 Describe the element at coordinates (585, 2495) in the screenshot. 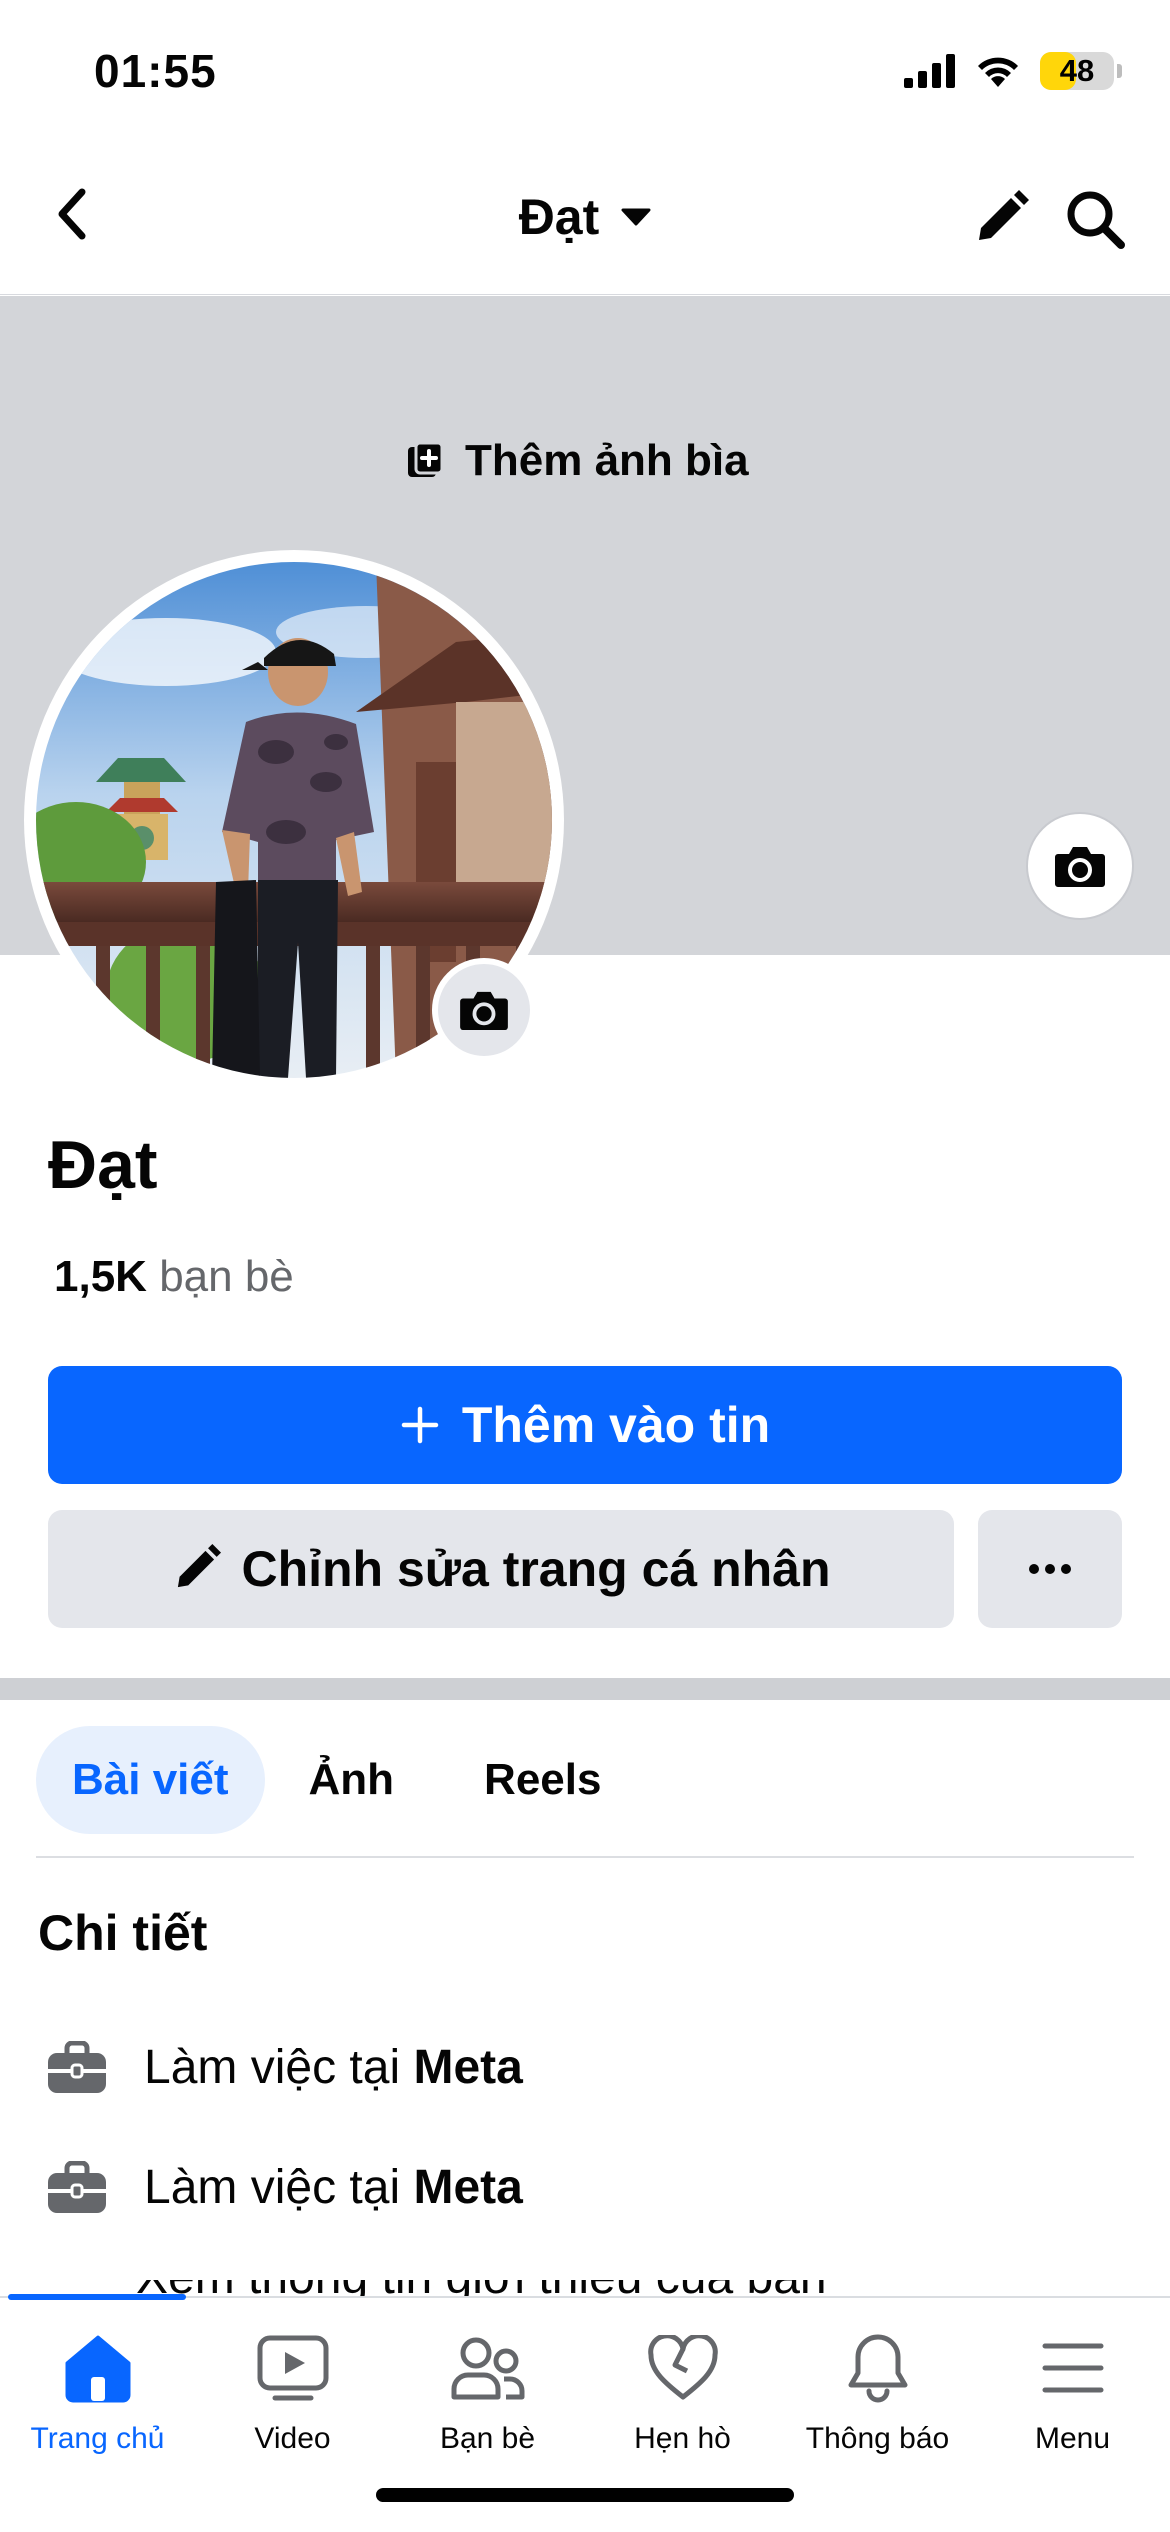

I see `home-indicator` at that location.